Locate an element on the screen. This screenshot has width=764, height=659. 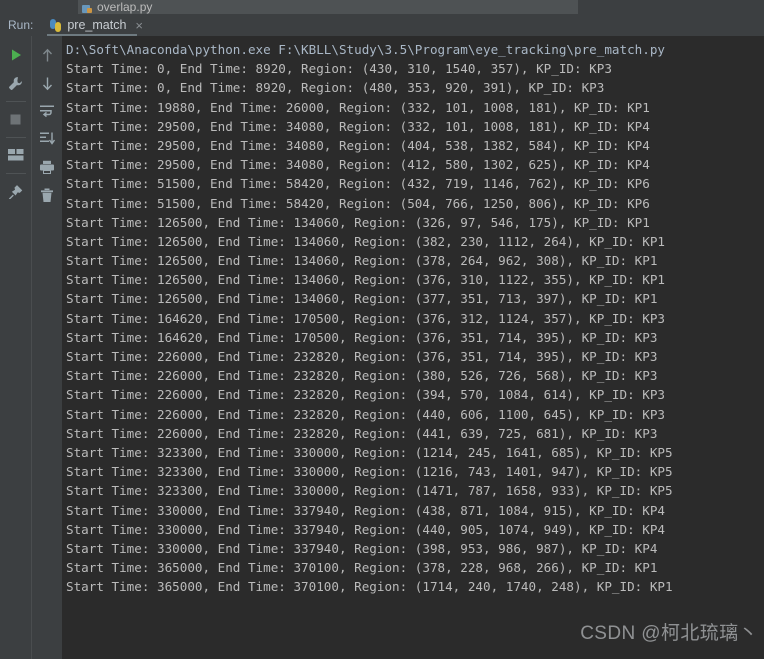
rerun-button is located at coordinates (16, 55).